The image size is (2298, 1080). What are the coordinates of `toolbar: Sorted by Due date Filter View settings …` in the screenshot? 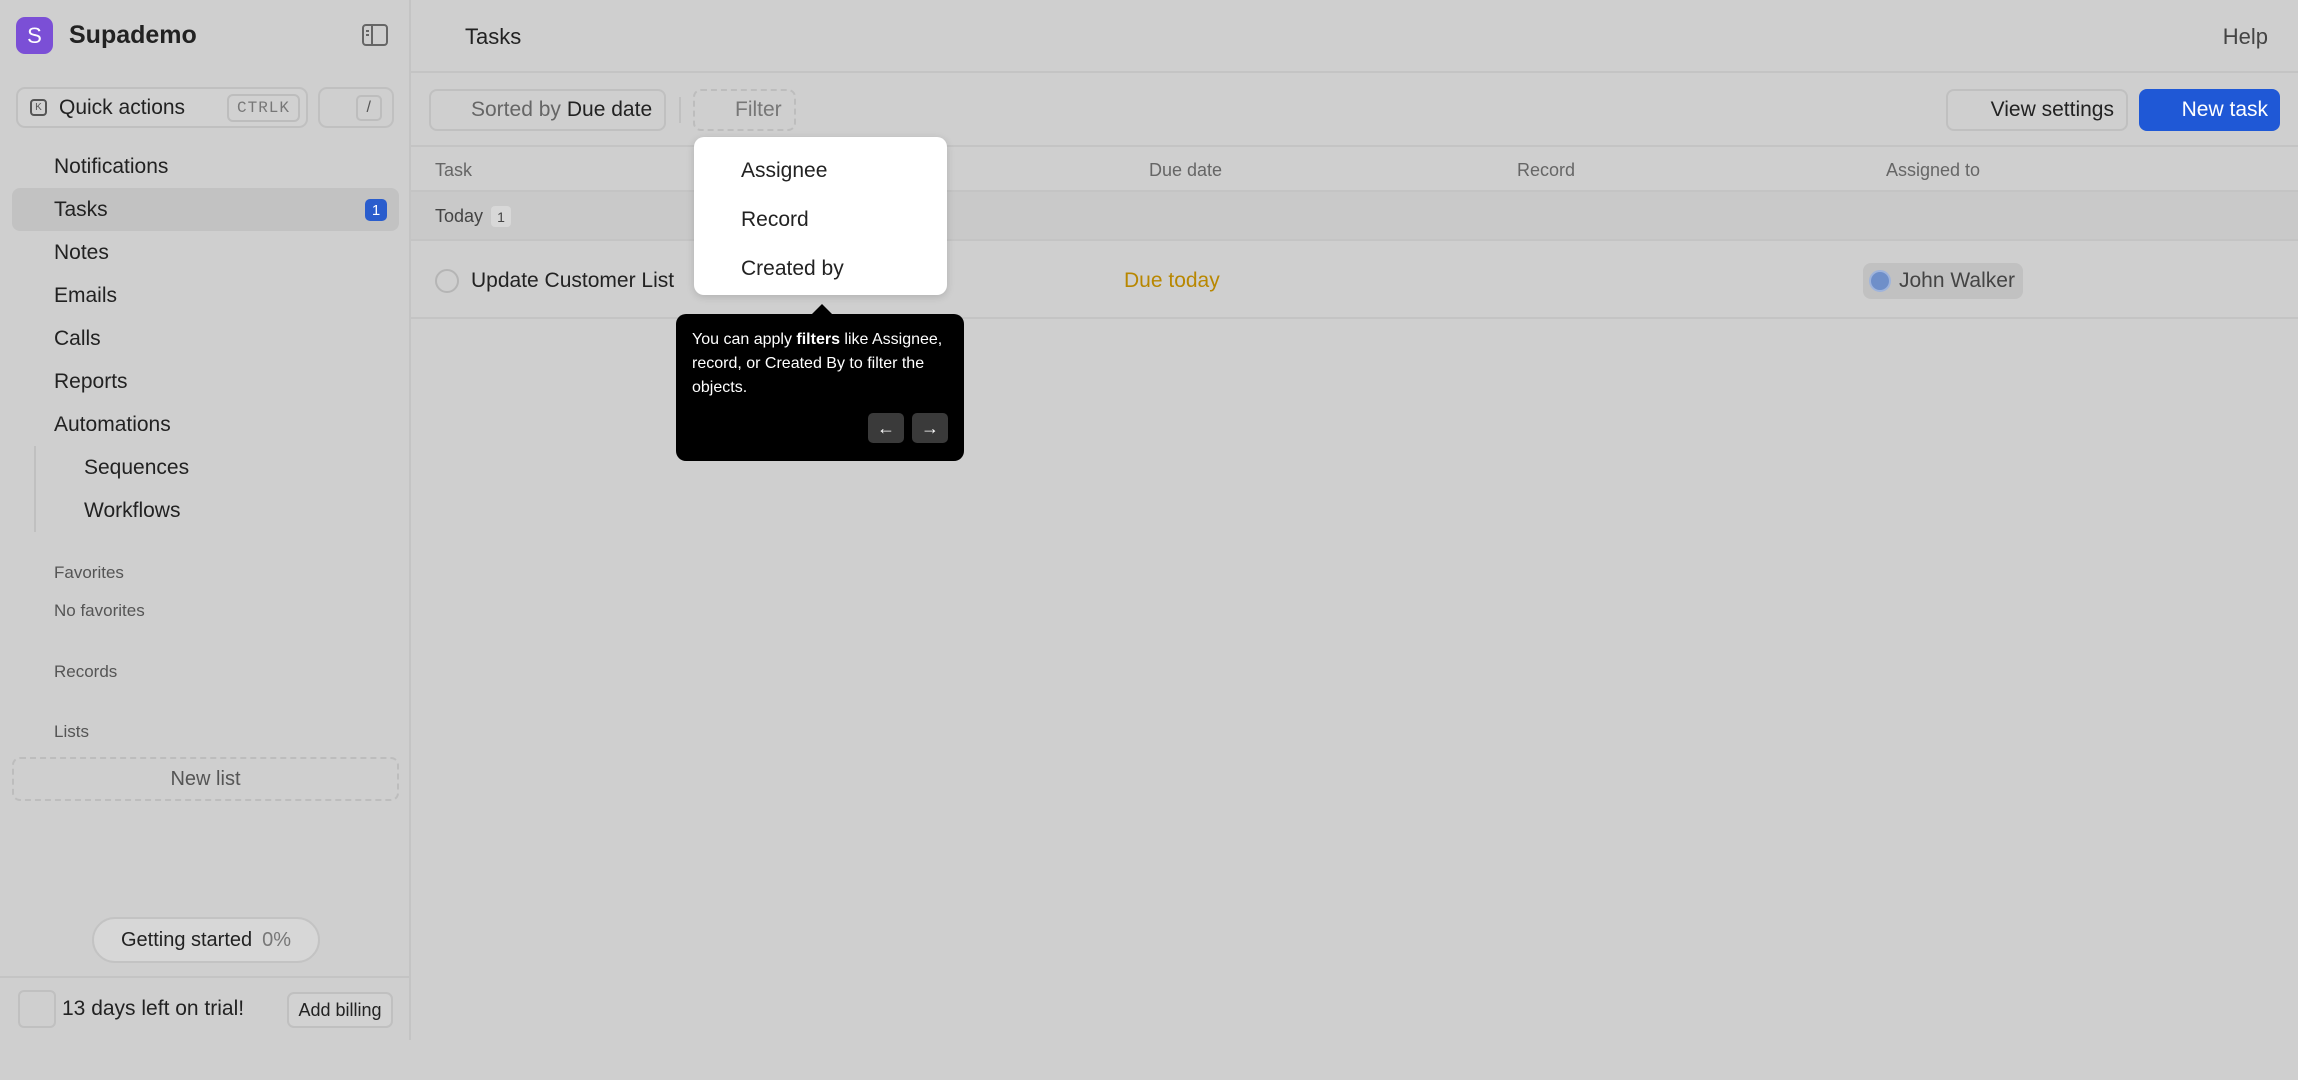 It's located at (1354, 110).